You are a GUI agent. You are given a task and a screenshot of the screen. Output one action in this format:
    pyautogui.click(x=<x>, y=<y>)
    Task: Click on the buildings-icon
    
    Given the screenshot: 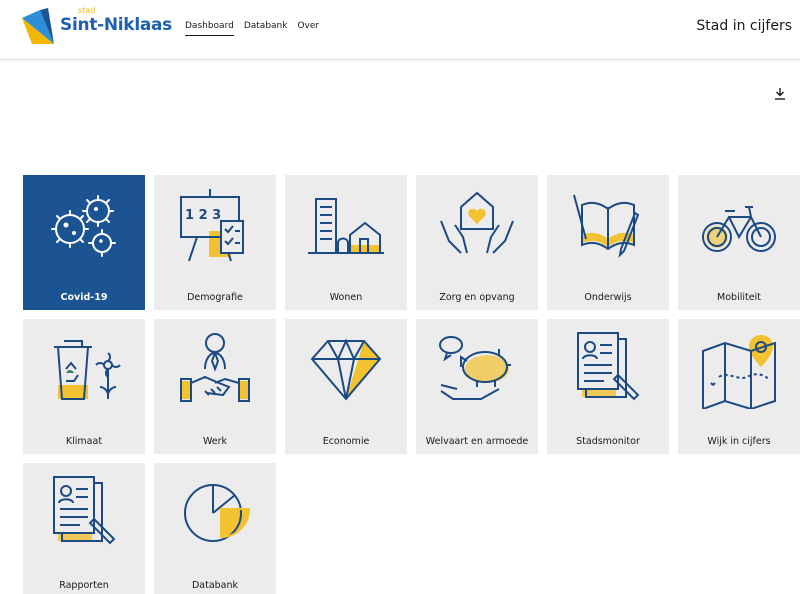 What is the action you would take?
    pyautogui.click(x=346, y=226)
    